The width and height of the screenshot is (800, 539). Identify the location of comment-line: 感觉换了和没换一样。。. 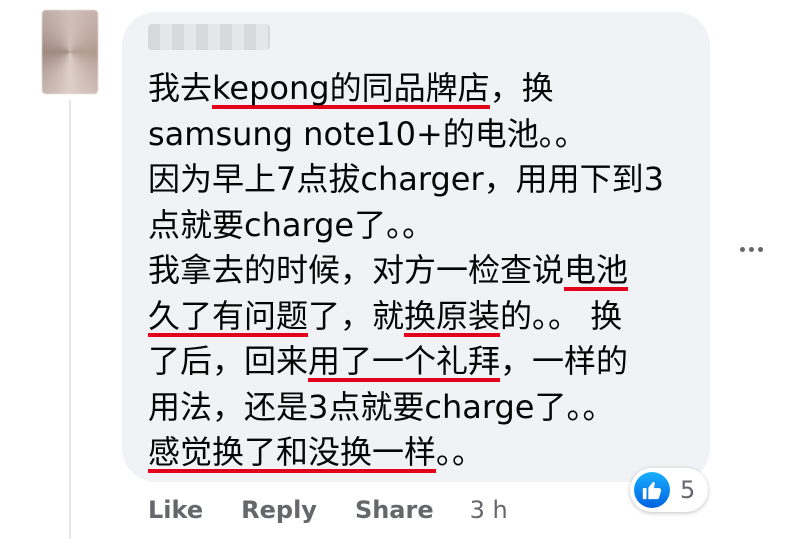
(418, 453).